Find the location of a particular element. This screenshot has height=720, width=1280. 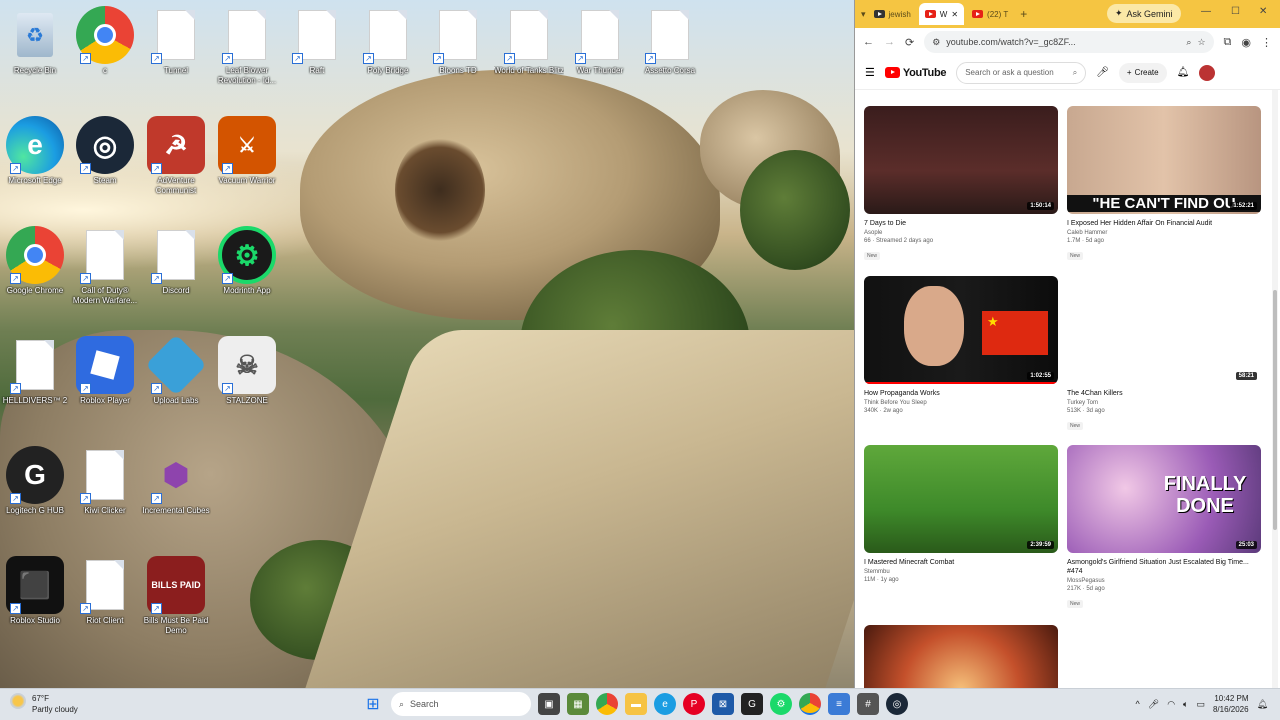

desktop-icon: ↗ Google Chrome is located at coordinates (35, 258).